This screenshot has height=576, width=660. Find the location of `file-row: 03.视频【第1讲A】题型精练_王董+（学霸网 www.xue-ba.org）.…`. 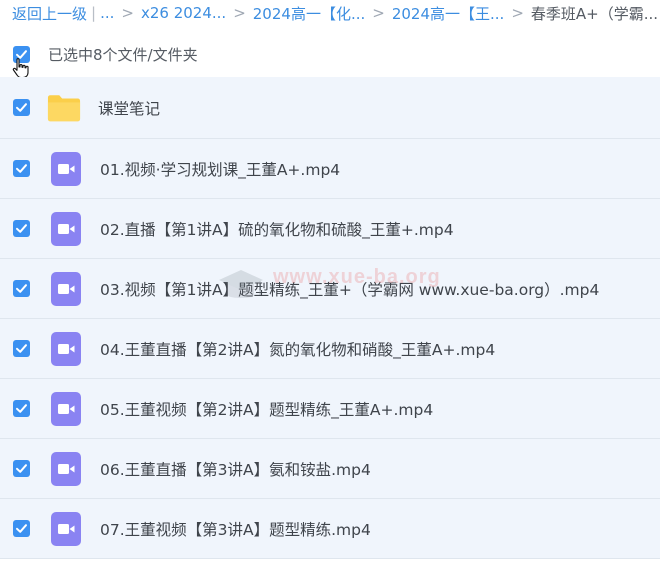

file-row: 03.视频【第1讲A】题型精练_王董+（学霸网 www.xue-ba.org）.… is located at coordinates (330, 289).